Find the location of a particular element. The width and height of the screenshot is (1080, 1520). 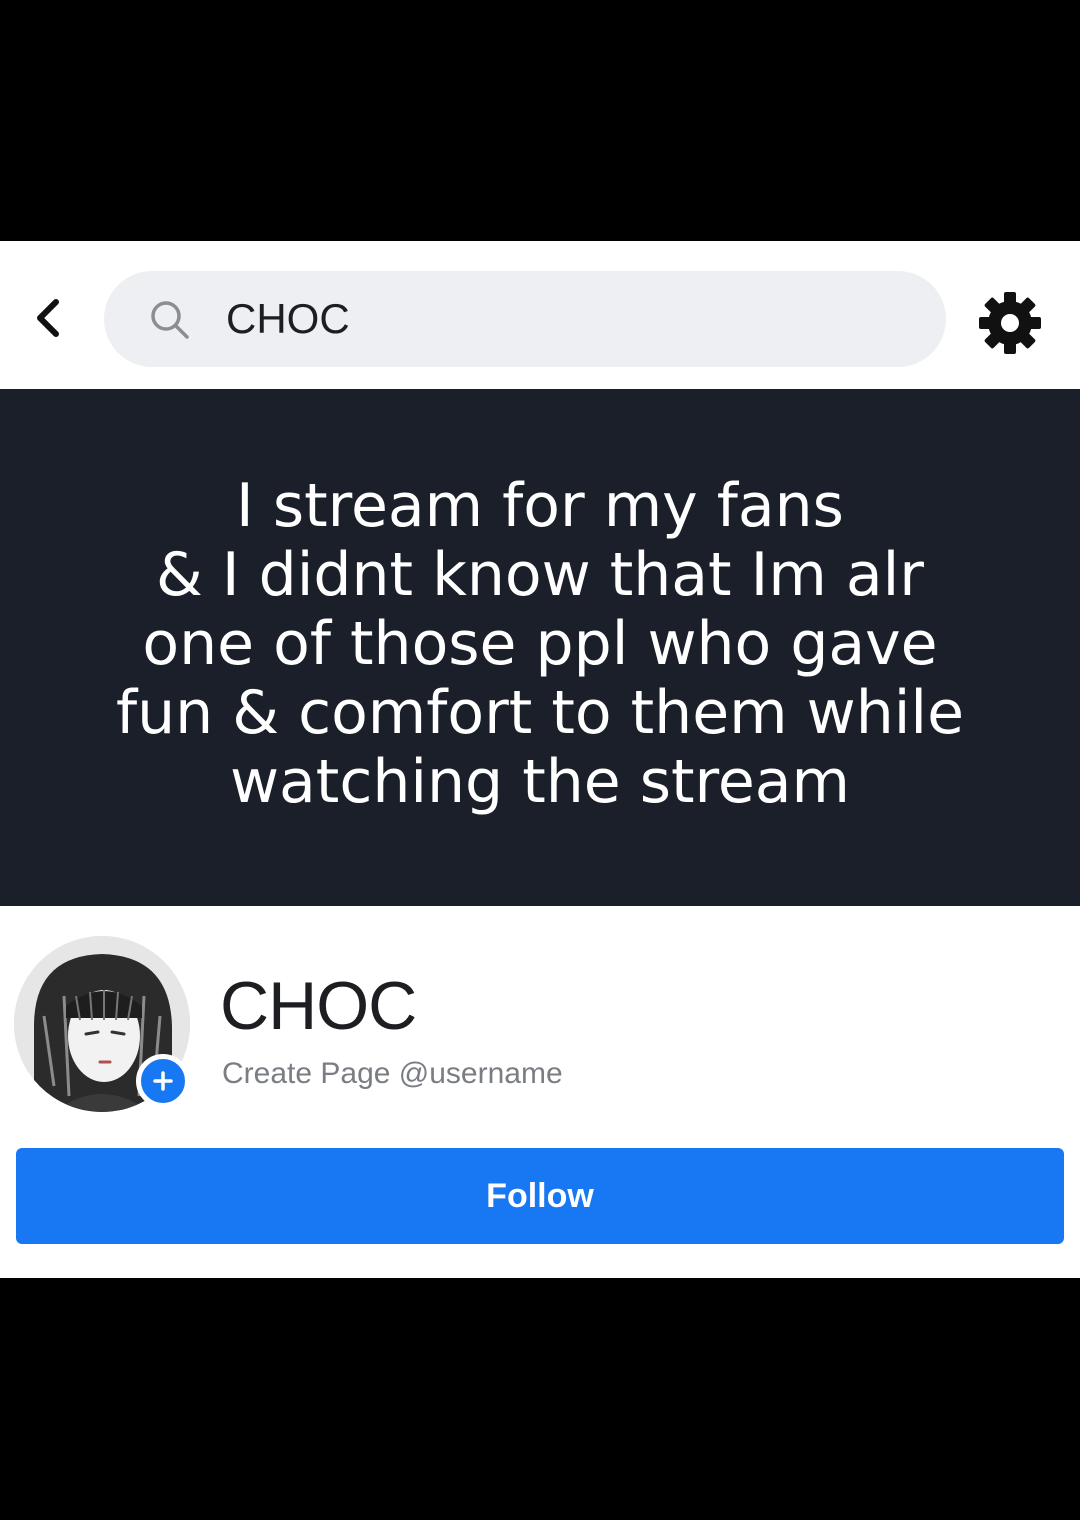

add-photo-button is located at coordinates (163, 1081).